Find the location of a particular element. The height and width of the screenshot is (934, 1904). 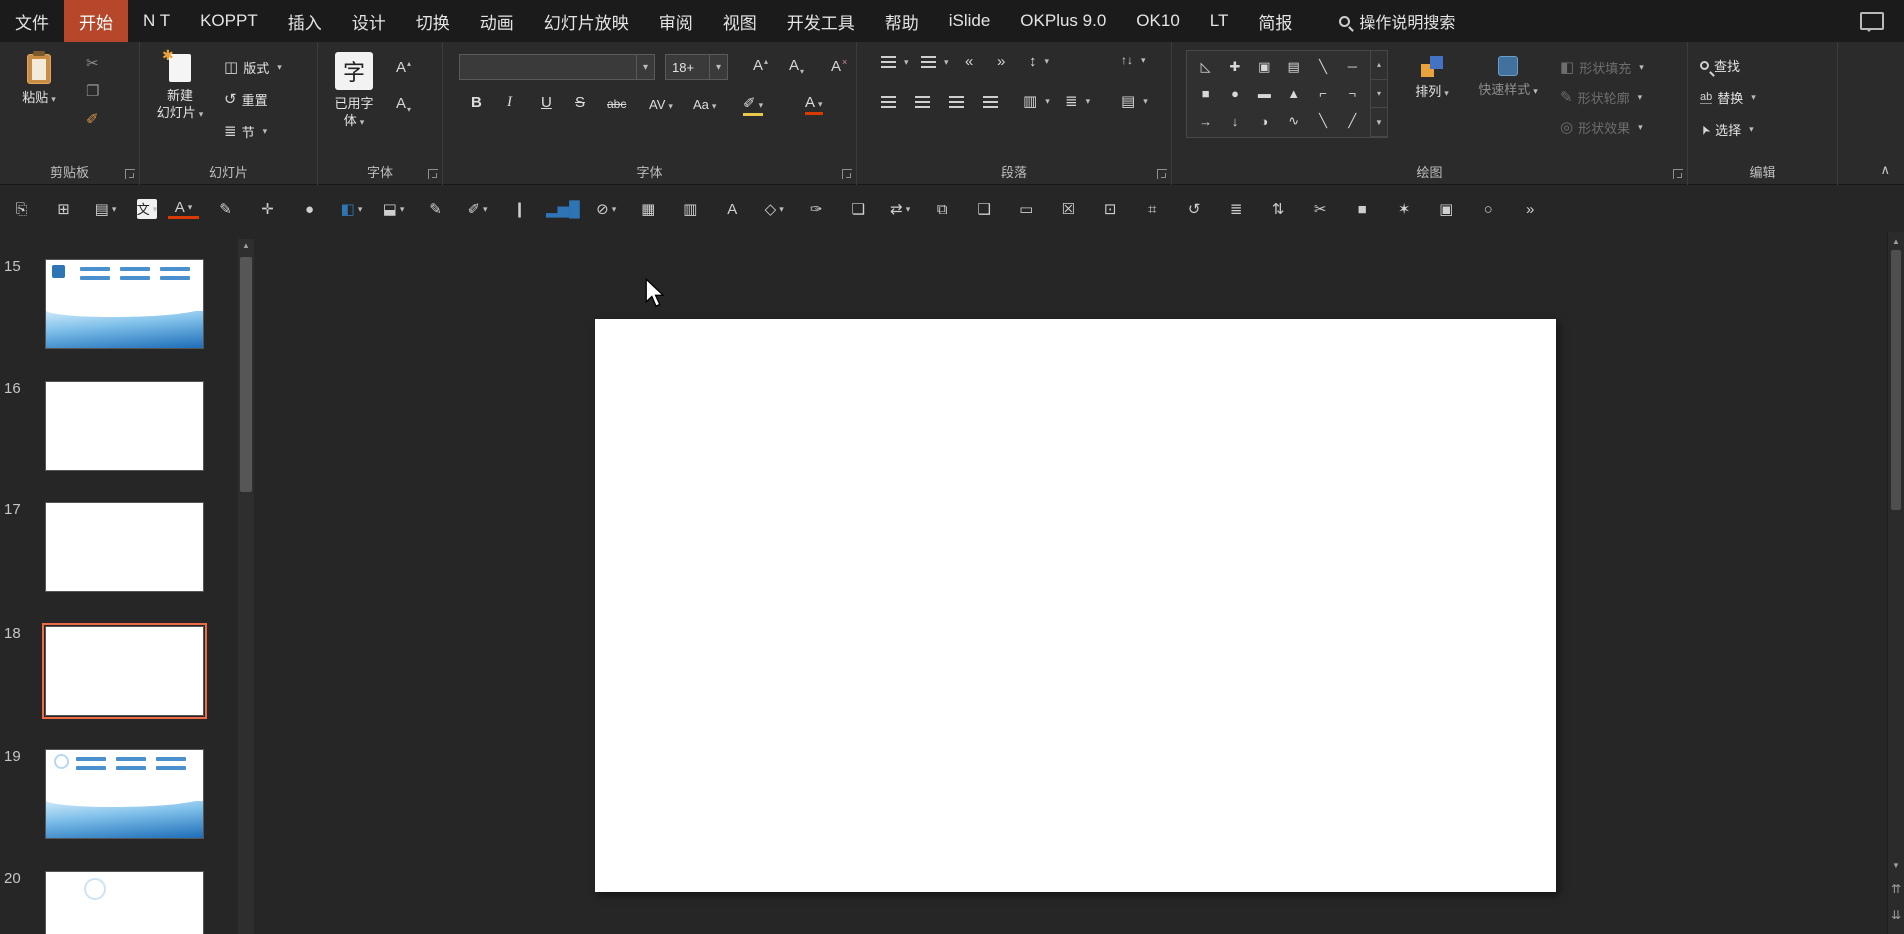

picture-icon: ▣ is located at coordinates (1446, 209).